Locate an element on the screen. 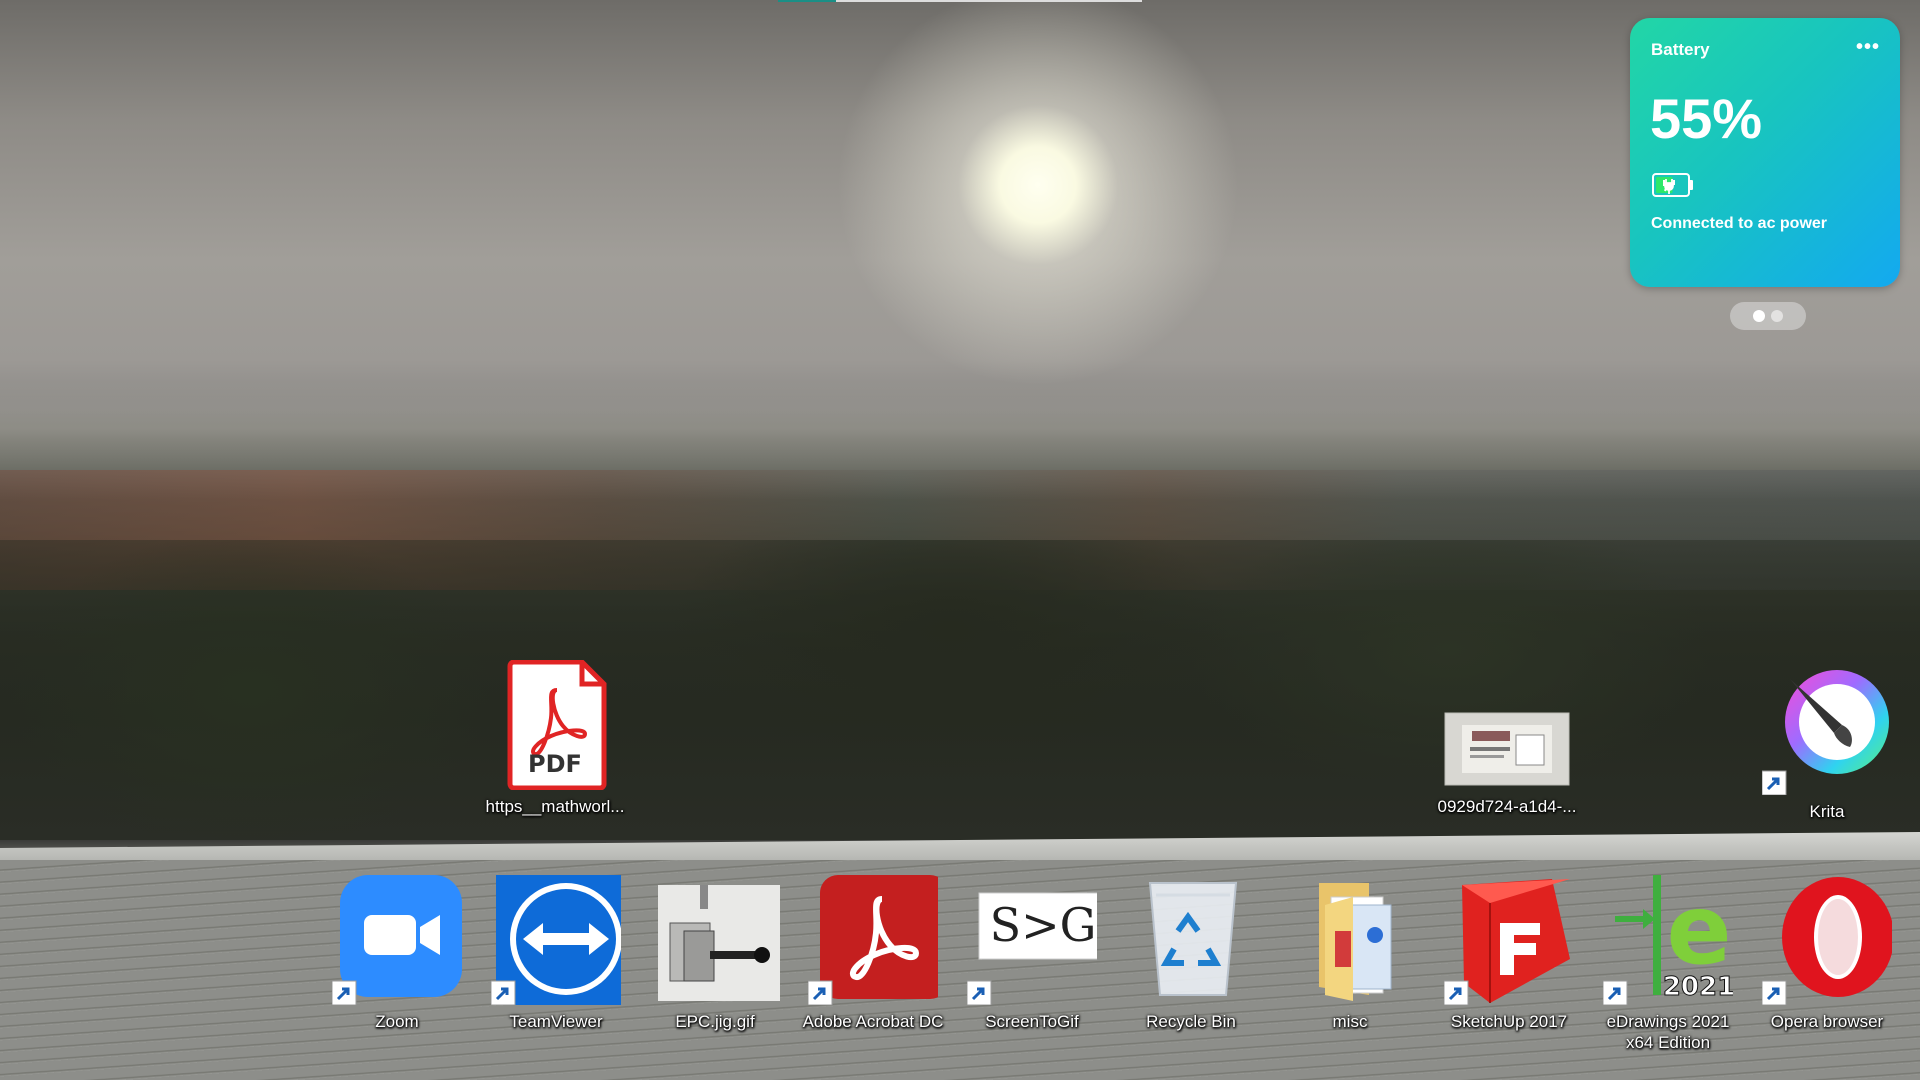  svg-text: e is located at coordinates (1698, 930).